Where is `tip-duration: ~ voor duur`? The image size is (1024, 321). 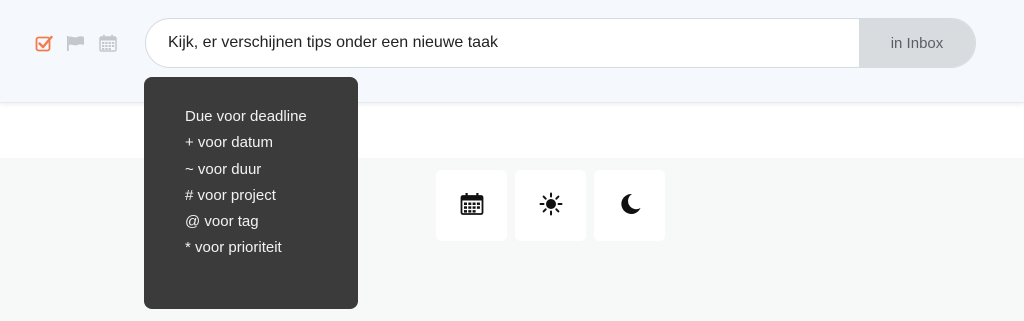 tip-duration: ~ voor duur is located at coordinates (223, 169).